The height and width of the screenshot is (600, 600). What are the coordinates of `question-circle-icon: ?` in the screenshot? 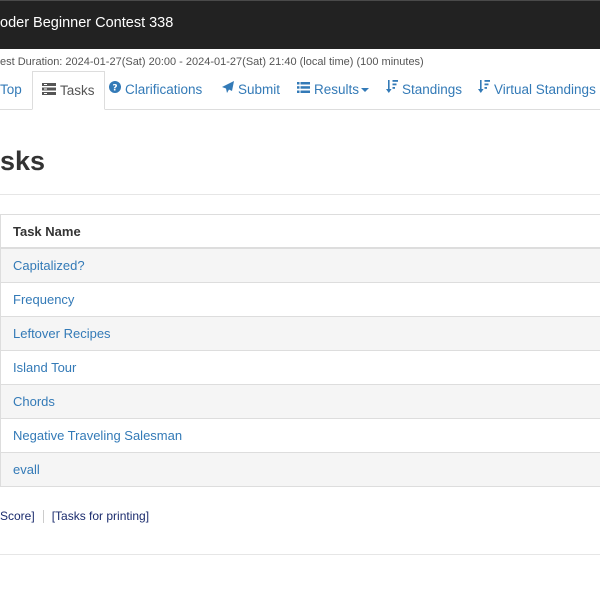 It's located at (115, 89).